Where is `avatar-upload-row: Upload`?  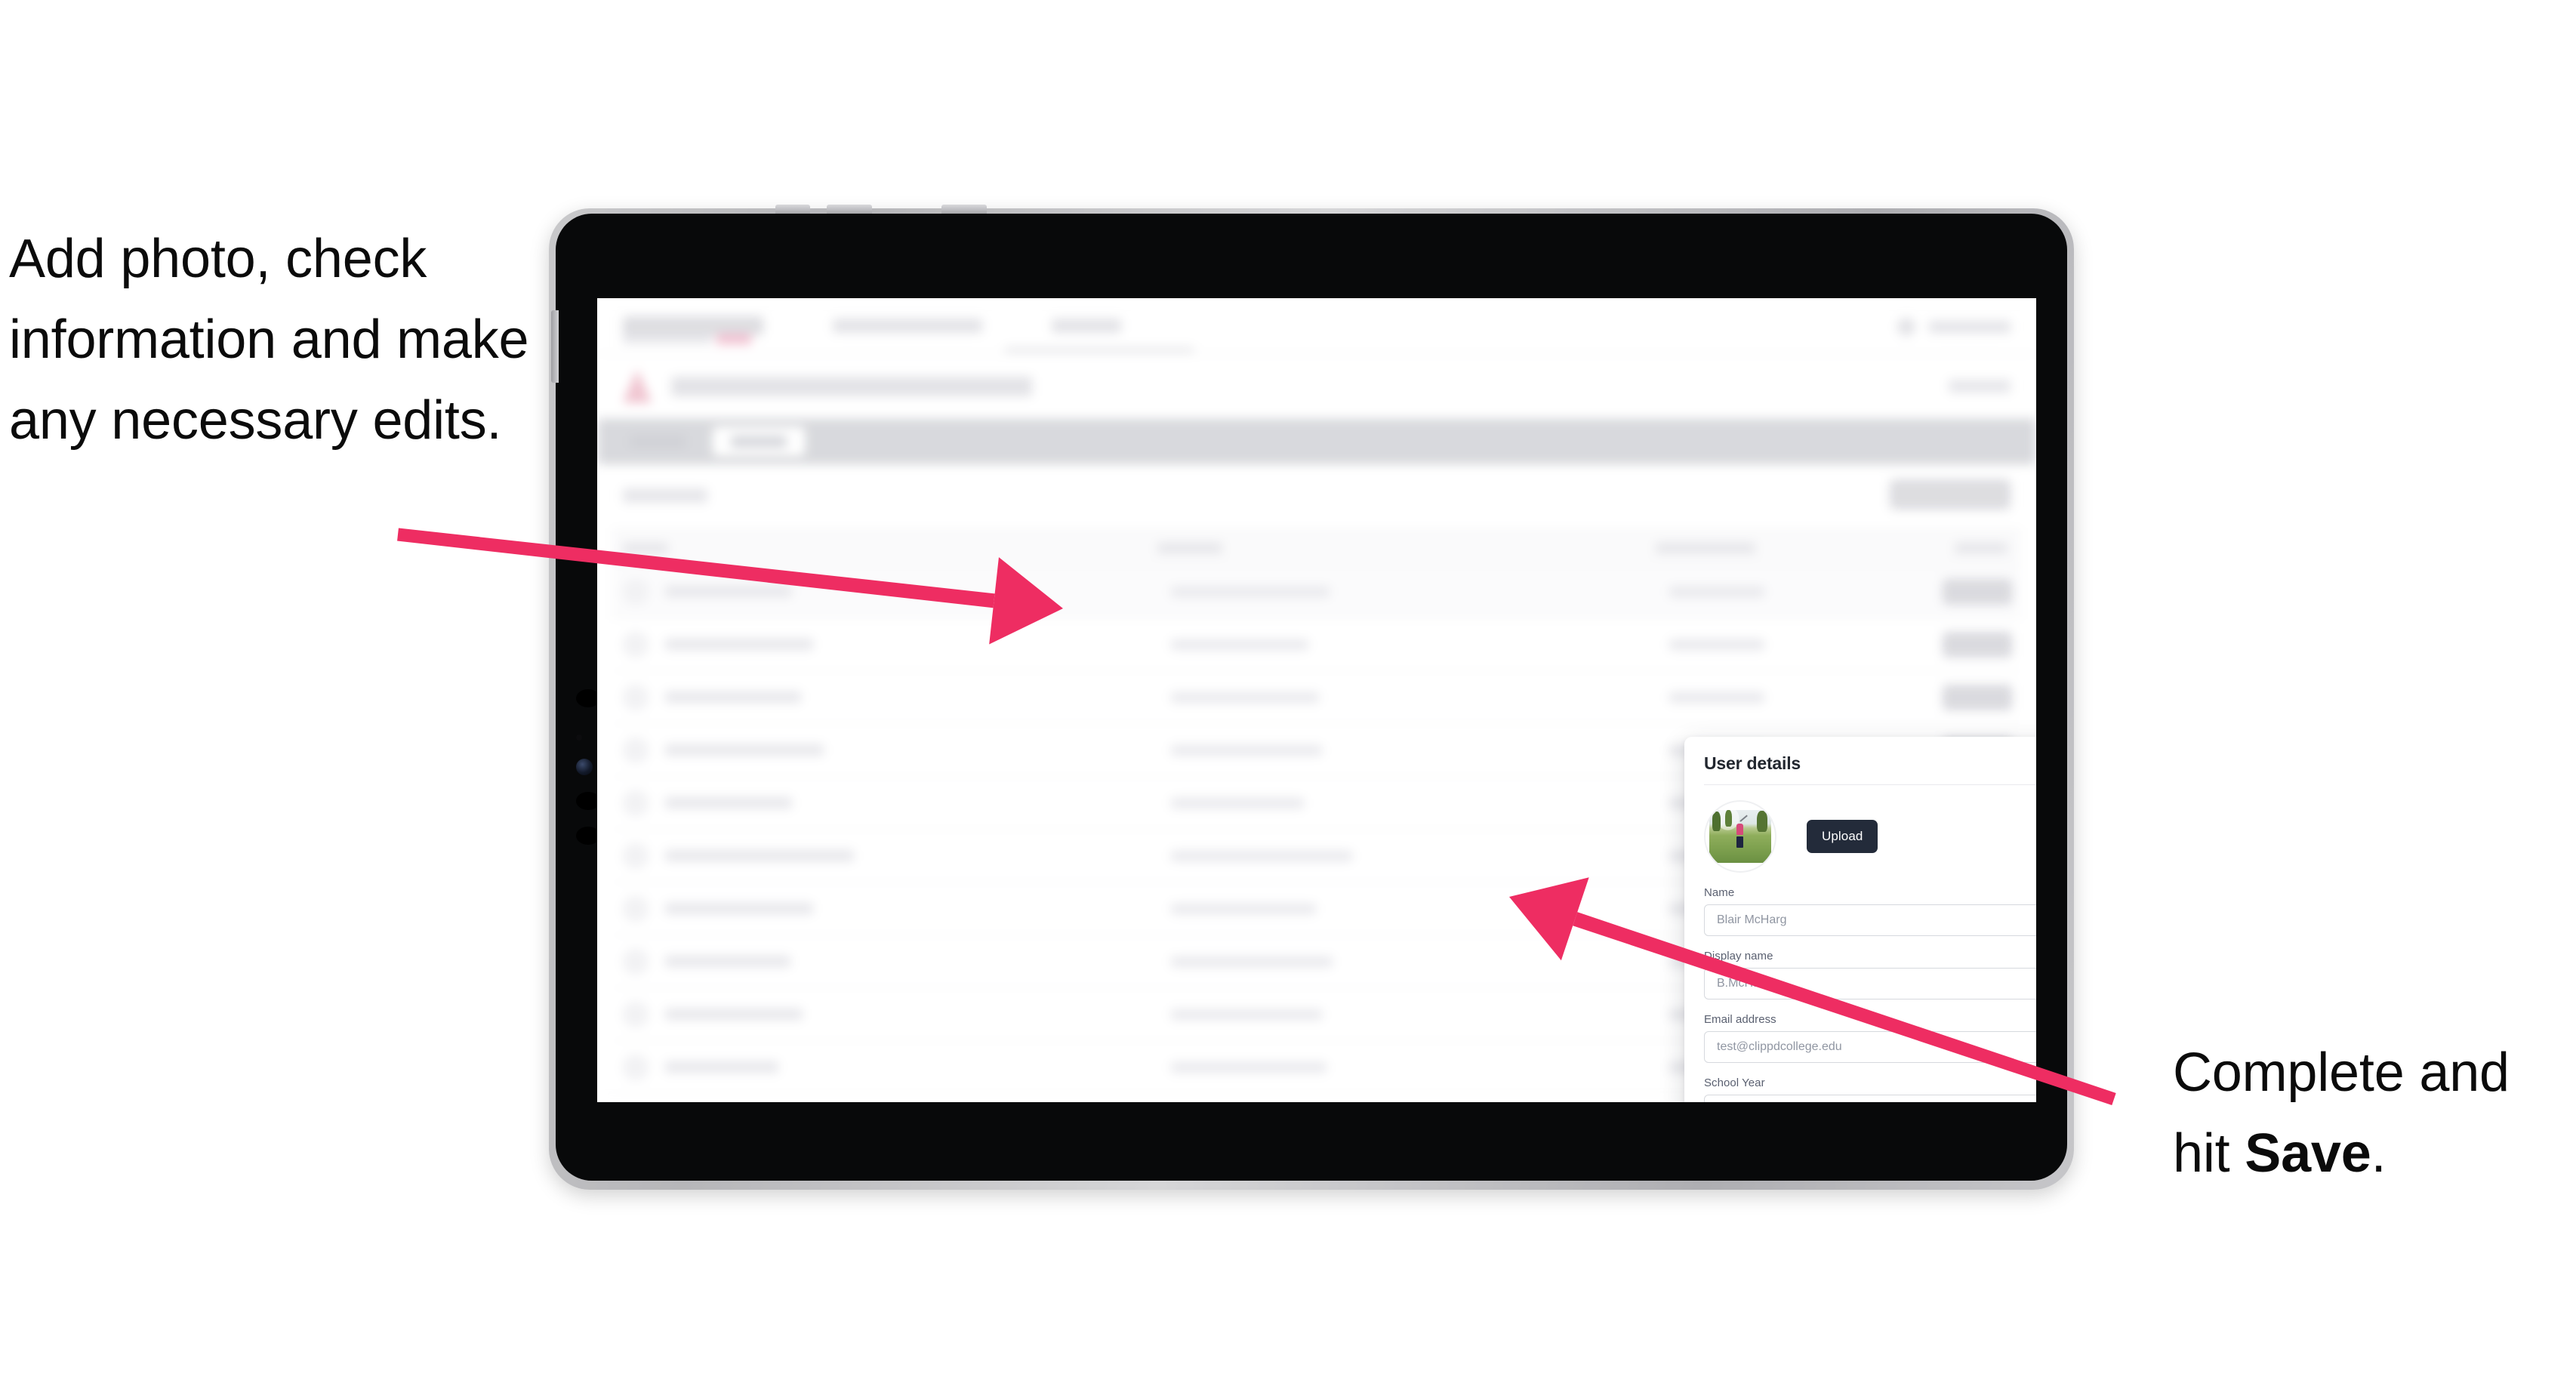 avatar-upload-row: Upload is located at coordinates (1870, 836).